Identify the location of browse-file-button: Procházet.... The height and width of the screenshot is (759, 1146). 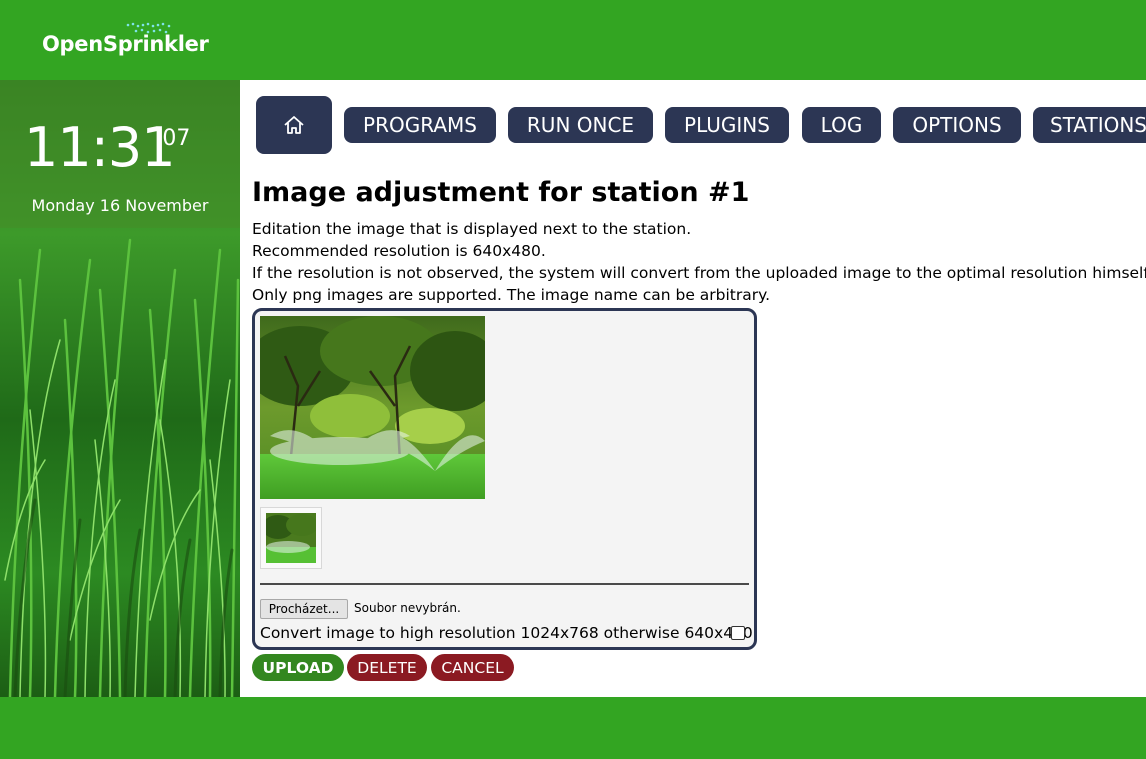
(304, 609).